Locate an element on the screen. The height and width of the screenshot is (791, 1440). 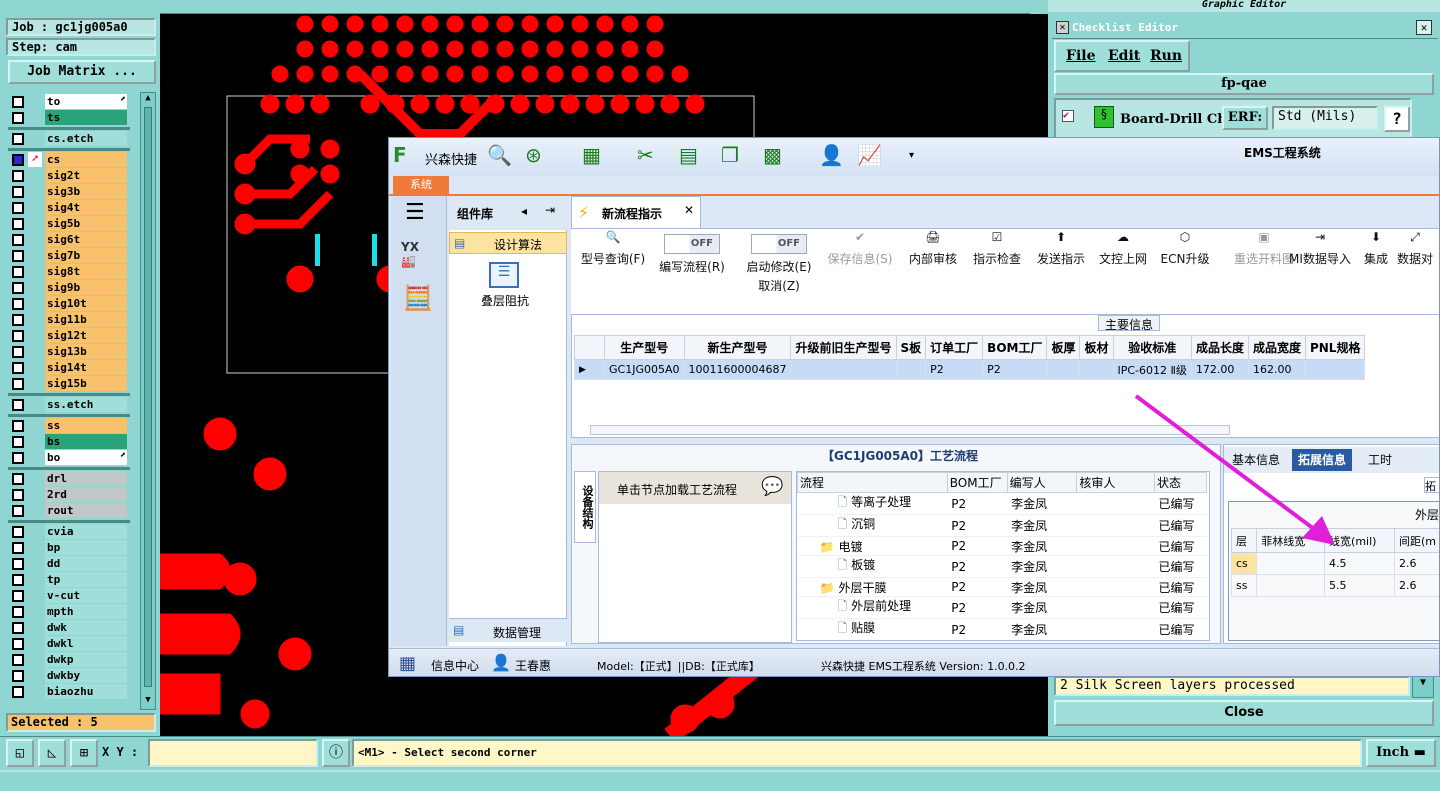
search-icon: 🔍 is located at coordinates (499, 155).